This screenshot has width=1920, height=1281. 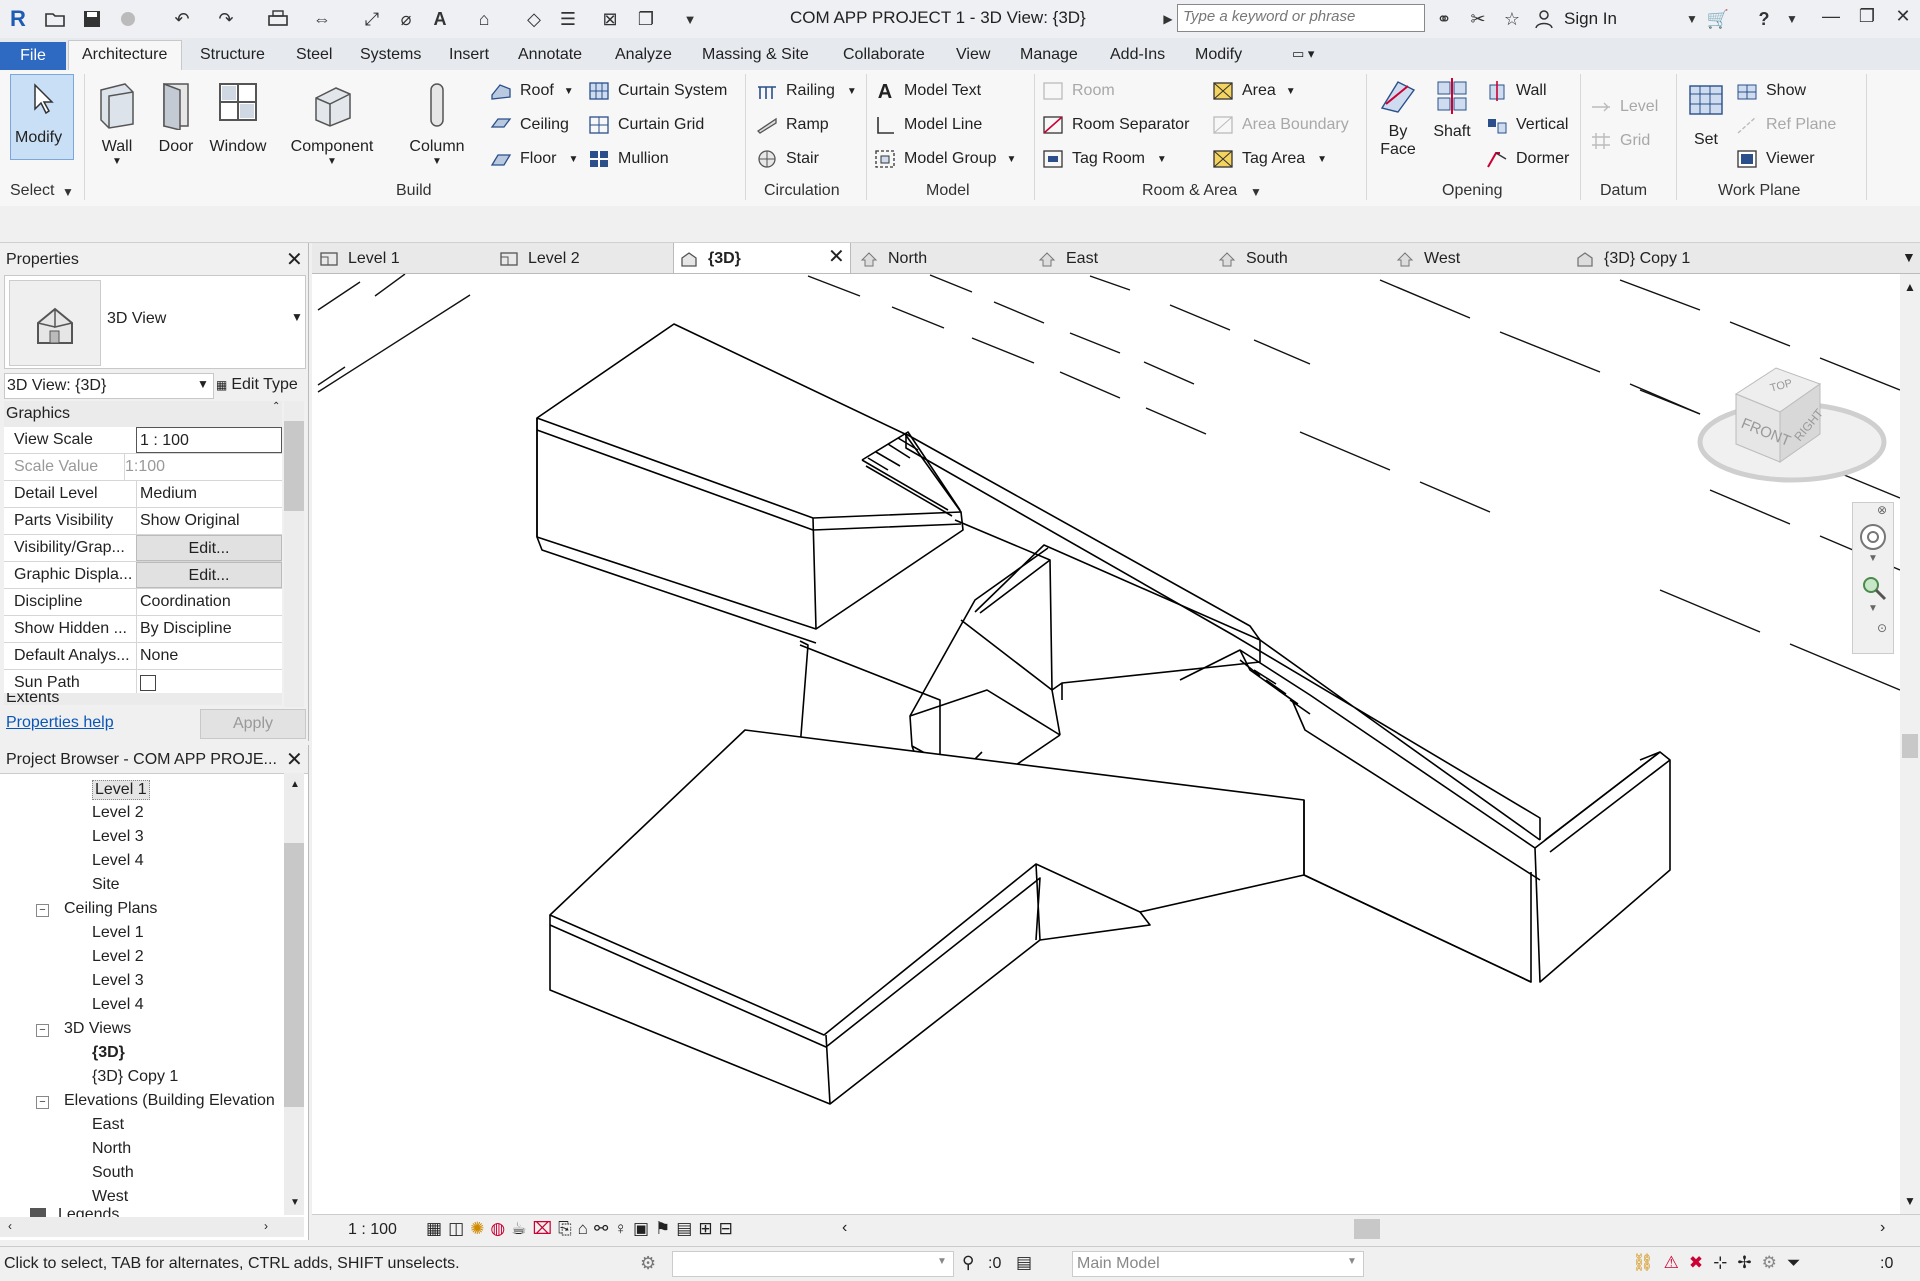 I want to click on tree-item: Level 2, so click(x=118, y=957).